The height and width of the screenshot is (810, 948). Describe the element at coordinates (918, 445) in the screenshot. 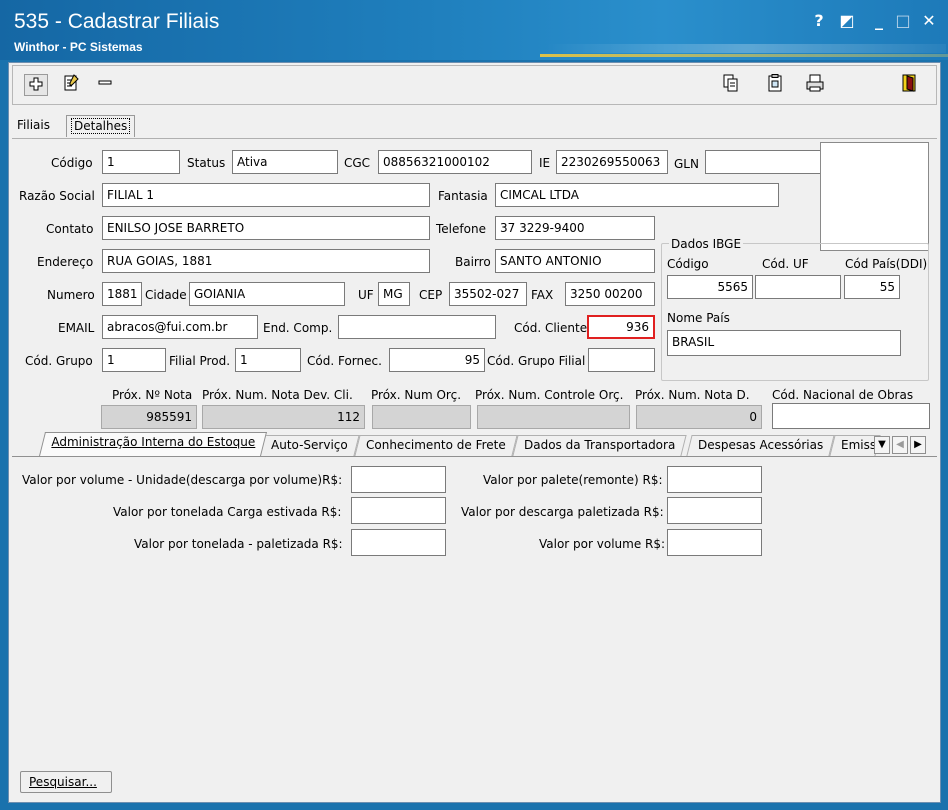

I see `tab-scroll-right-icon: ▶` at that location.